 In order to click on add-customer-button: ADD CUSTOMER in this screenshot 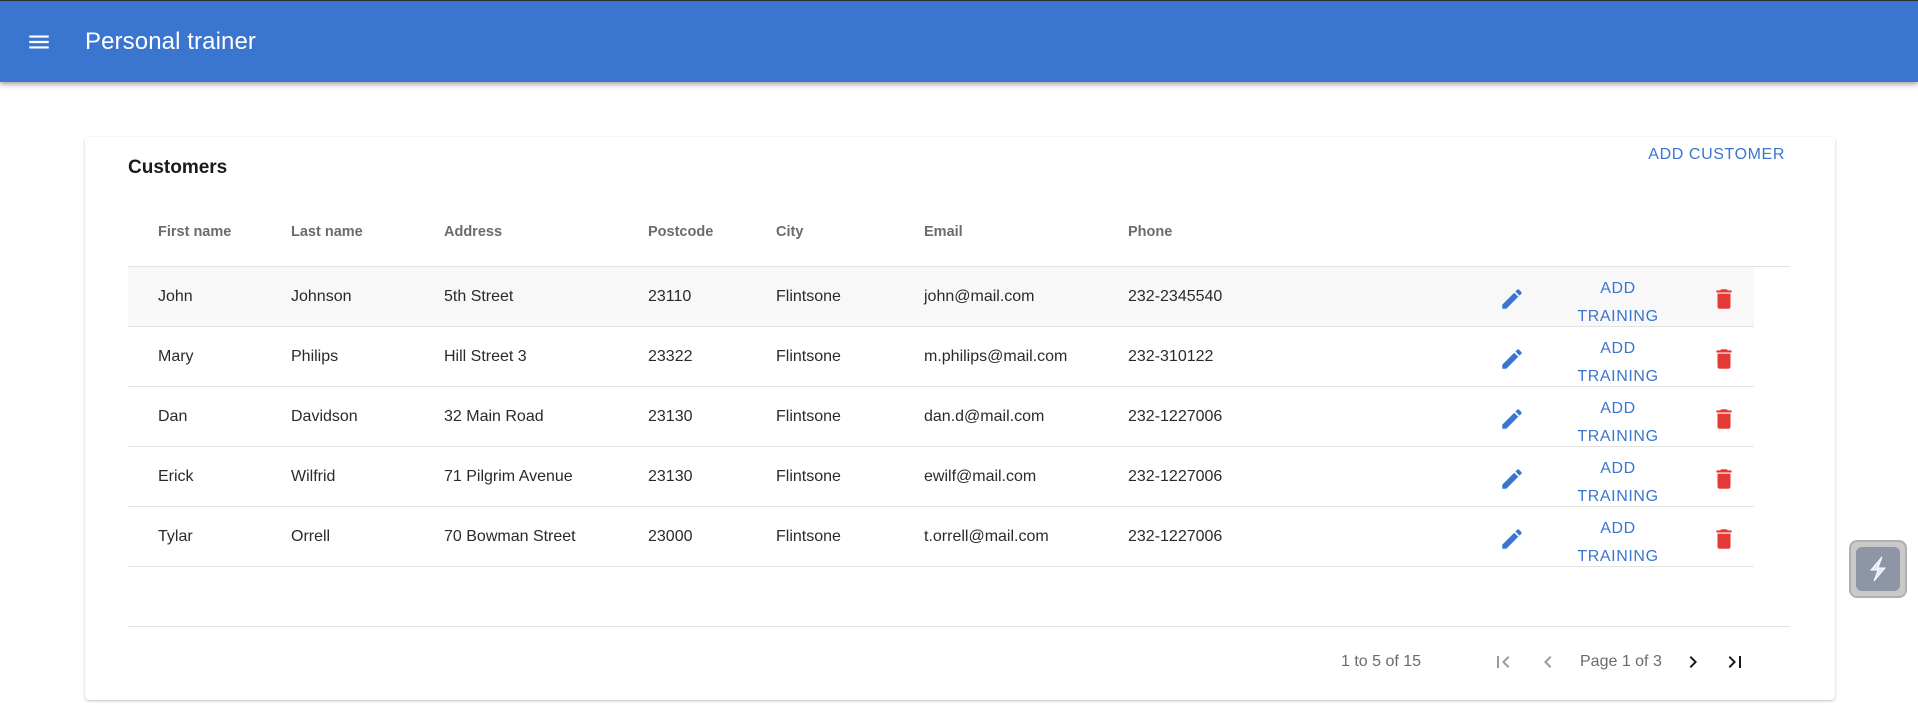, I will do `click(1716, 155)`.